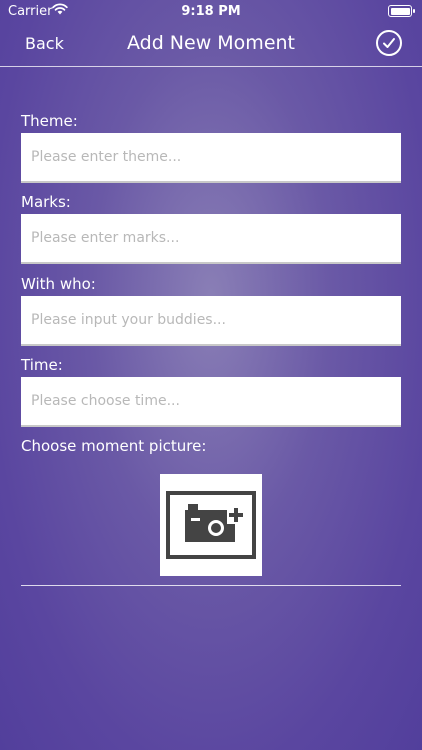 The image size is (422, 750). Describe the element at coordinates (211, 402) in the screenshot. I see `time-input` at that location.